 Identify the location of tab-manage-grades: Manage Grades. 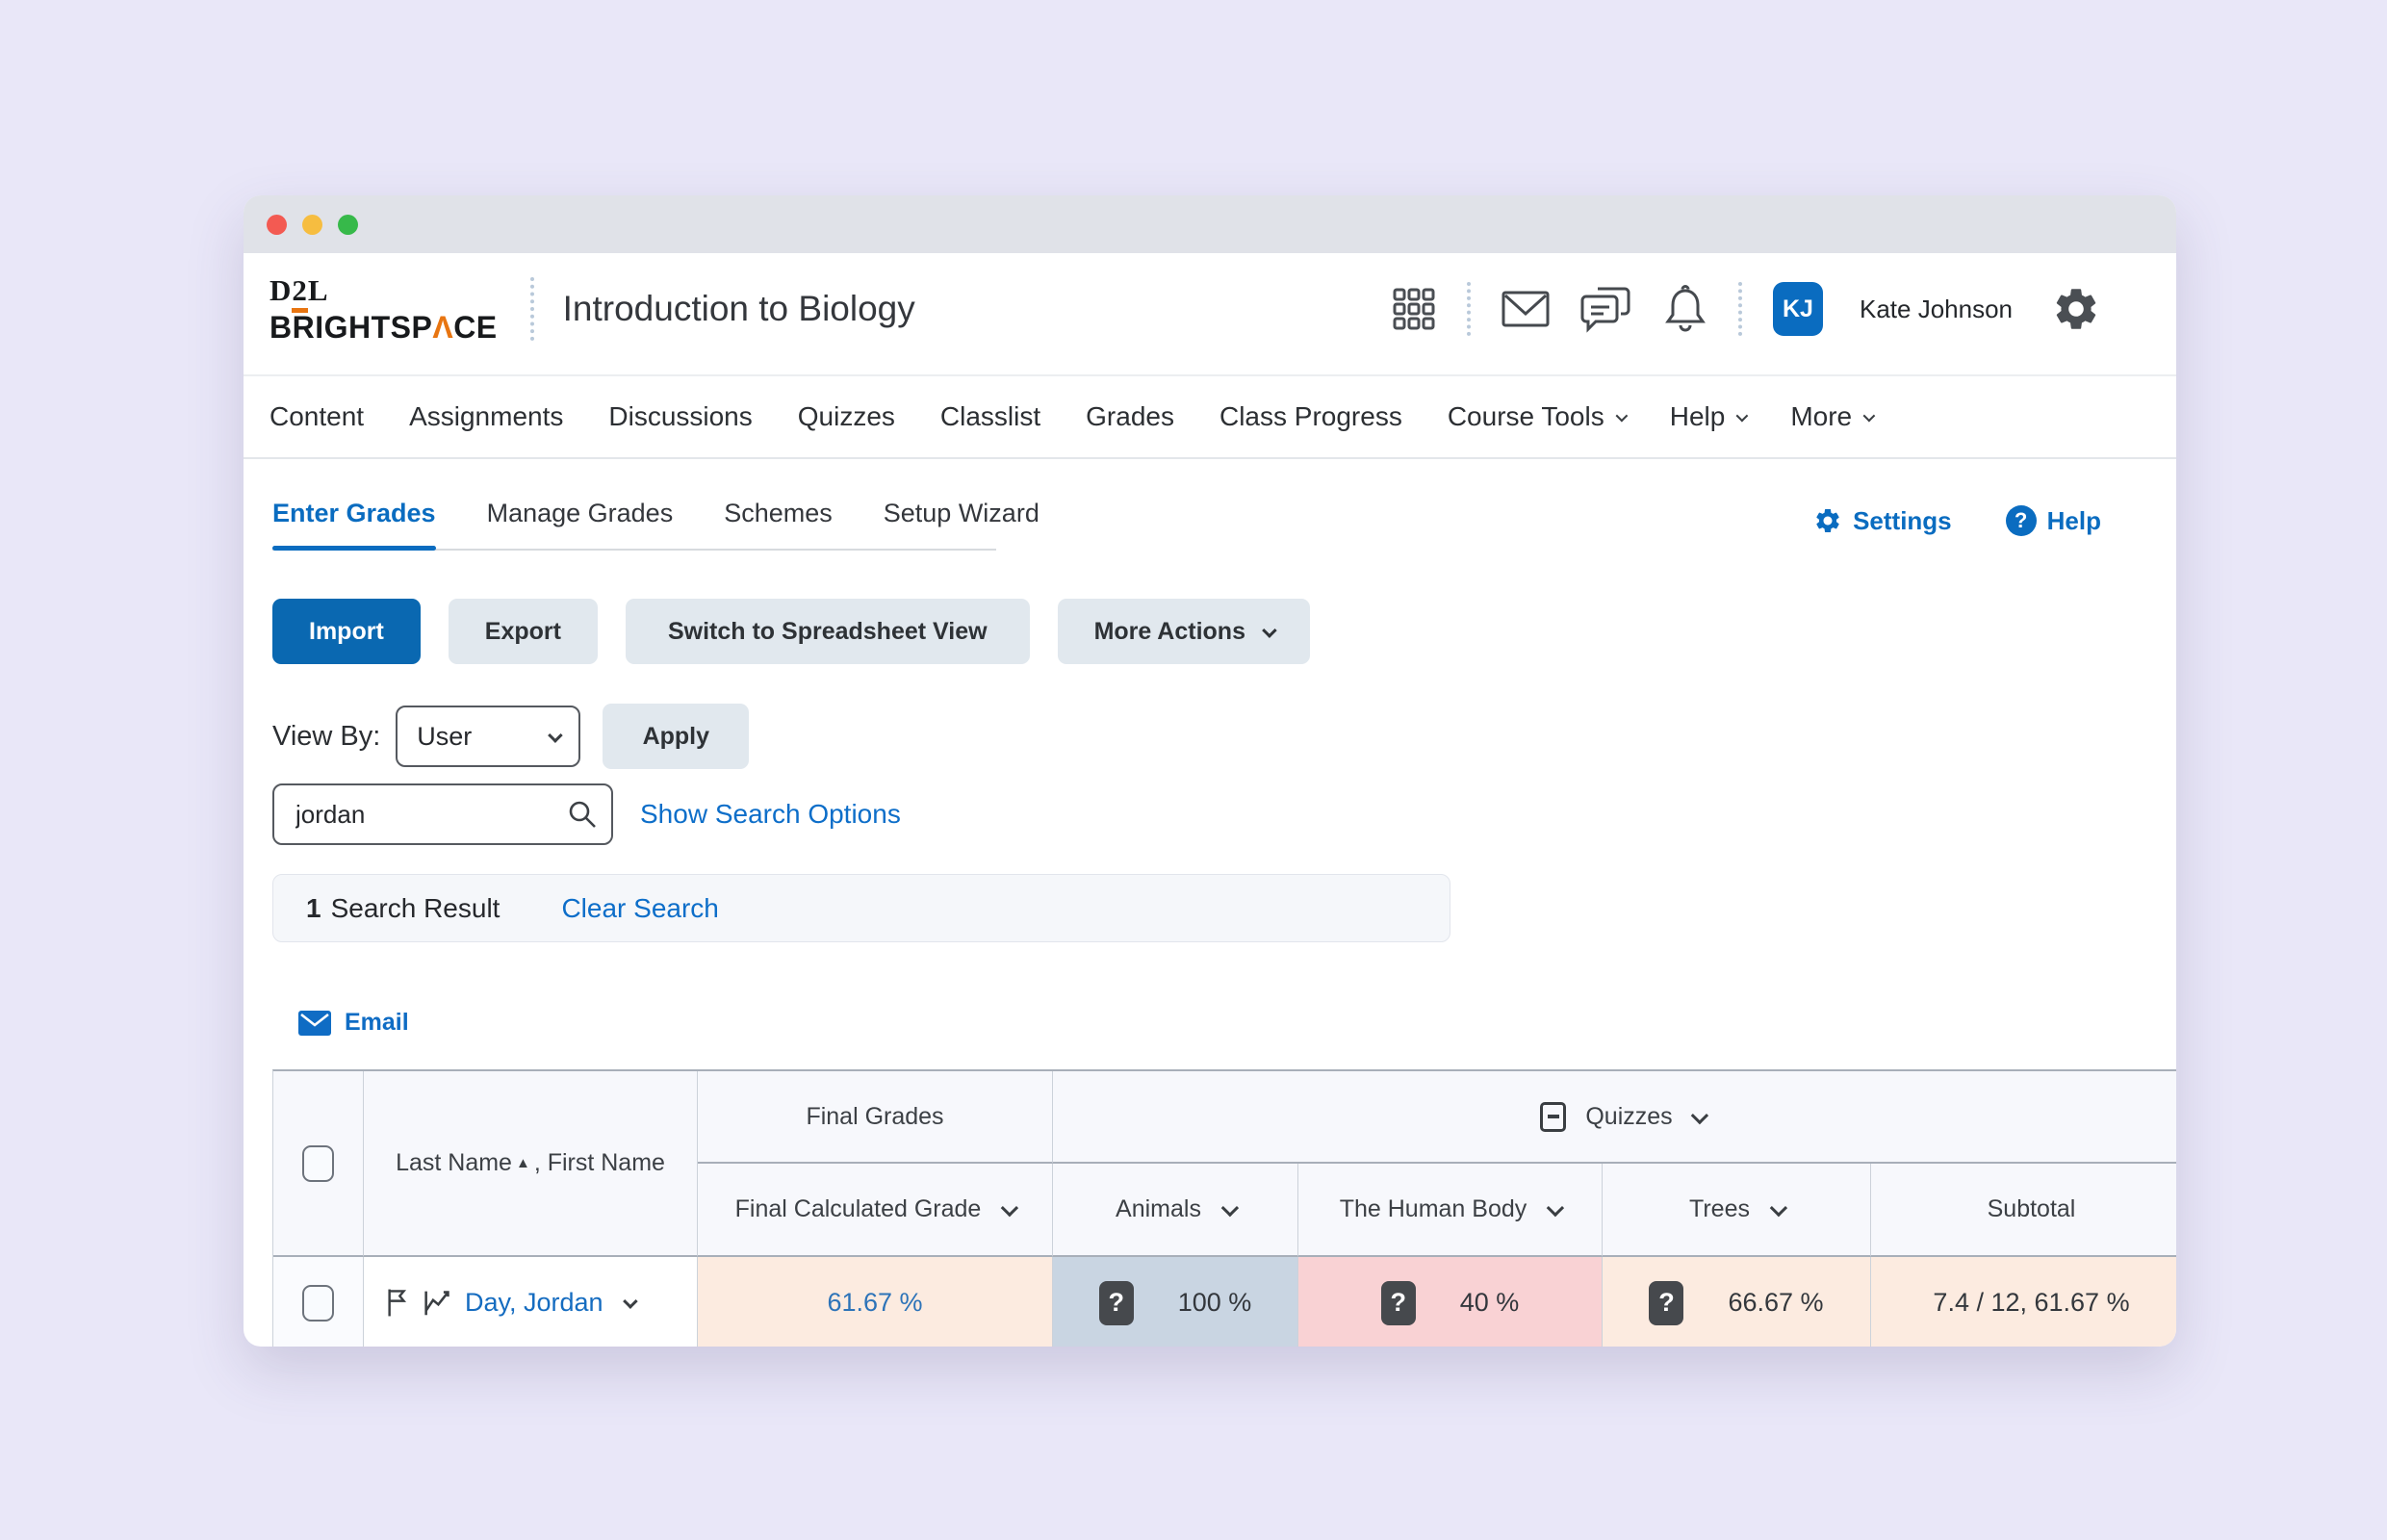
(580, 524).